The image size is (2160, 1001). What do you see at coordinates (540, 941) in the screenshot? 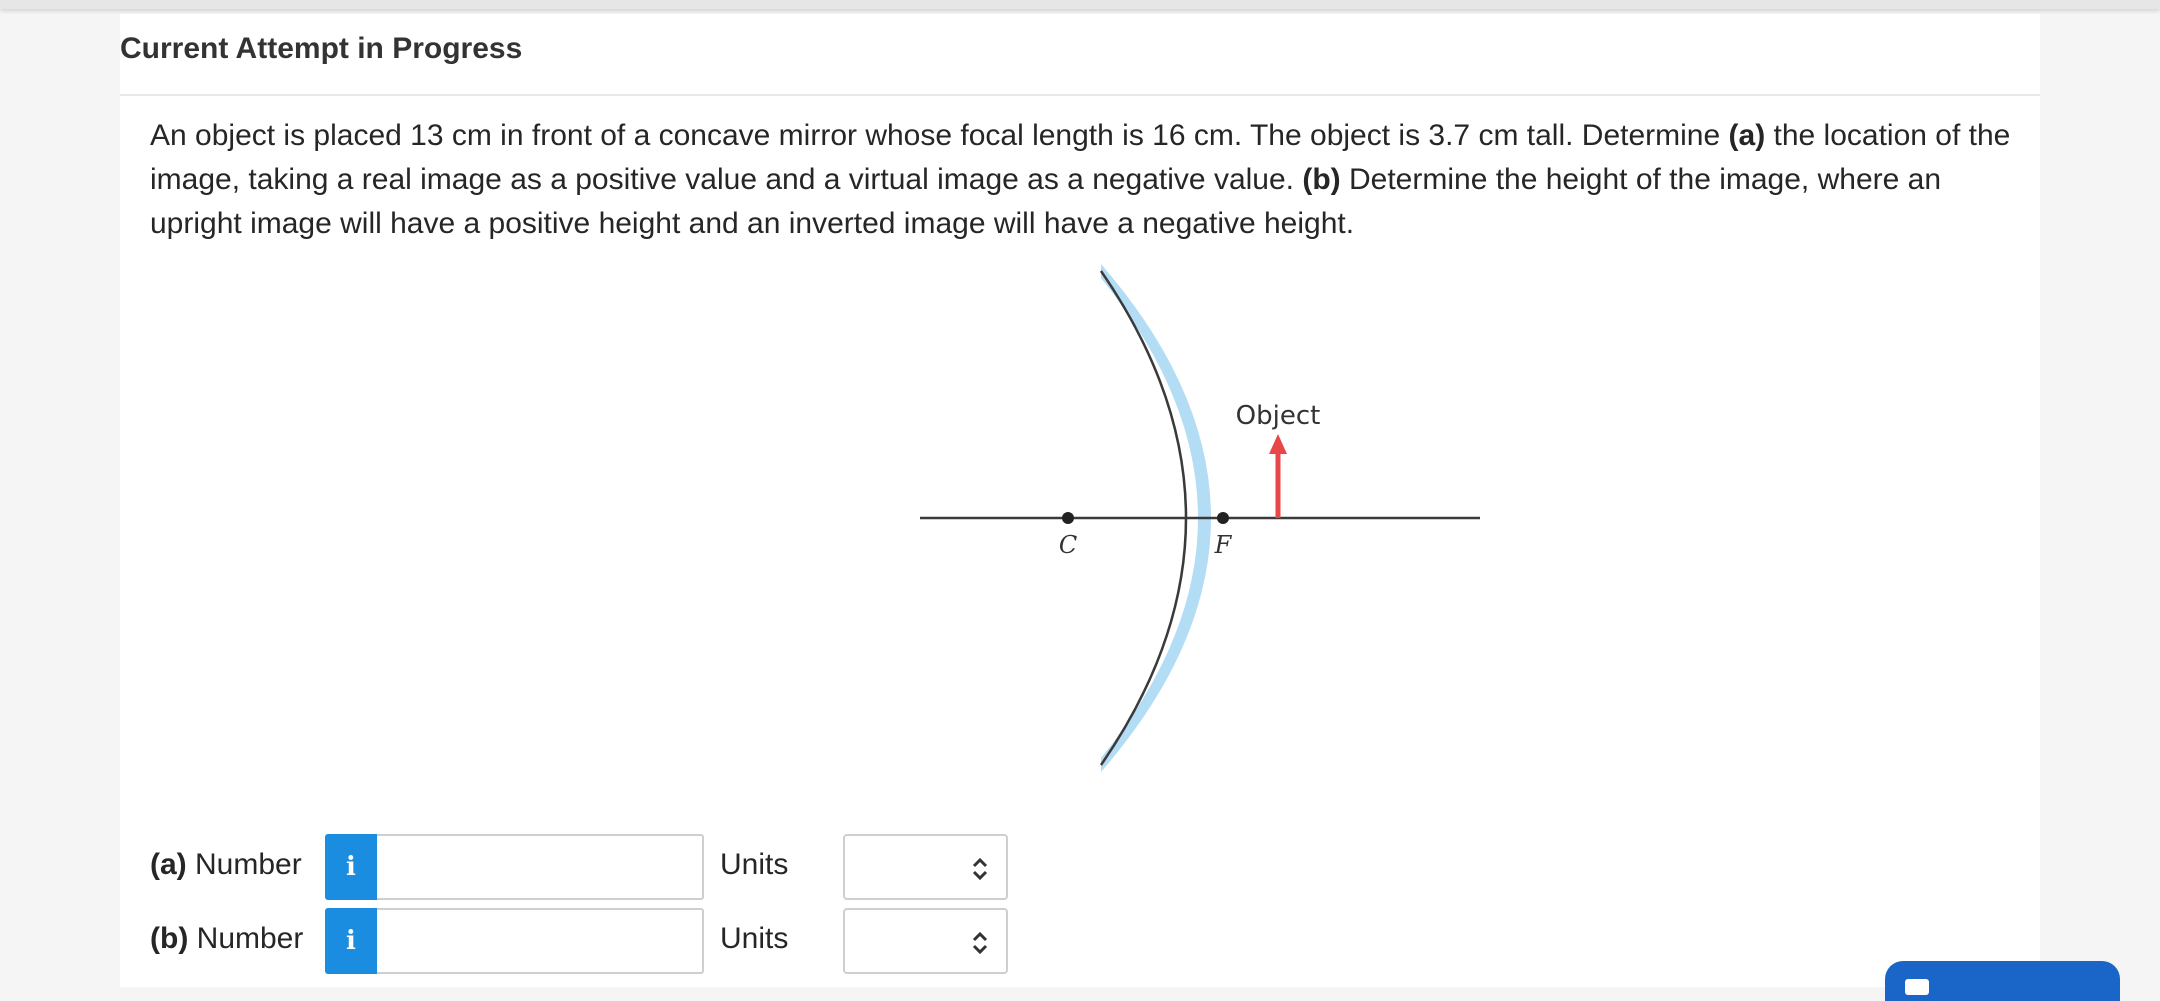
I see `answer-b-number-input` at bounding box center [540, 941].